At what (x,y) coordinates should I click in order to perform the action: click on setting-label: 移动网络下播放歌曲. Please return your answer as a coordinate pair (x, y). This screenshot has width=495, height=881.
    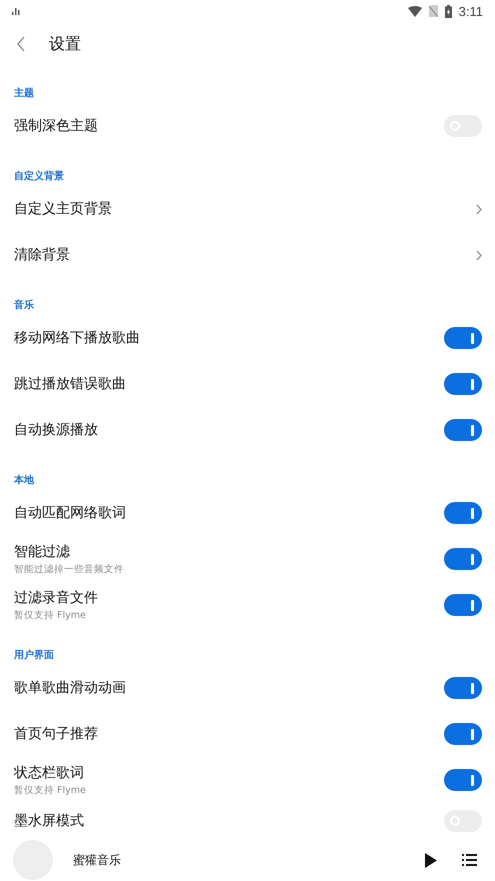
    Looking at the image, I should click on (77, 338).